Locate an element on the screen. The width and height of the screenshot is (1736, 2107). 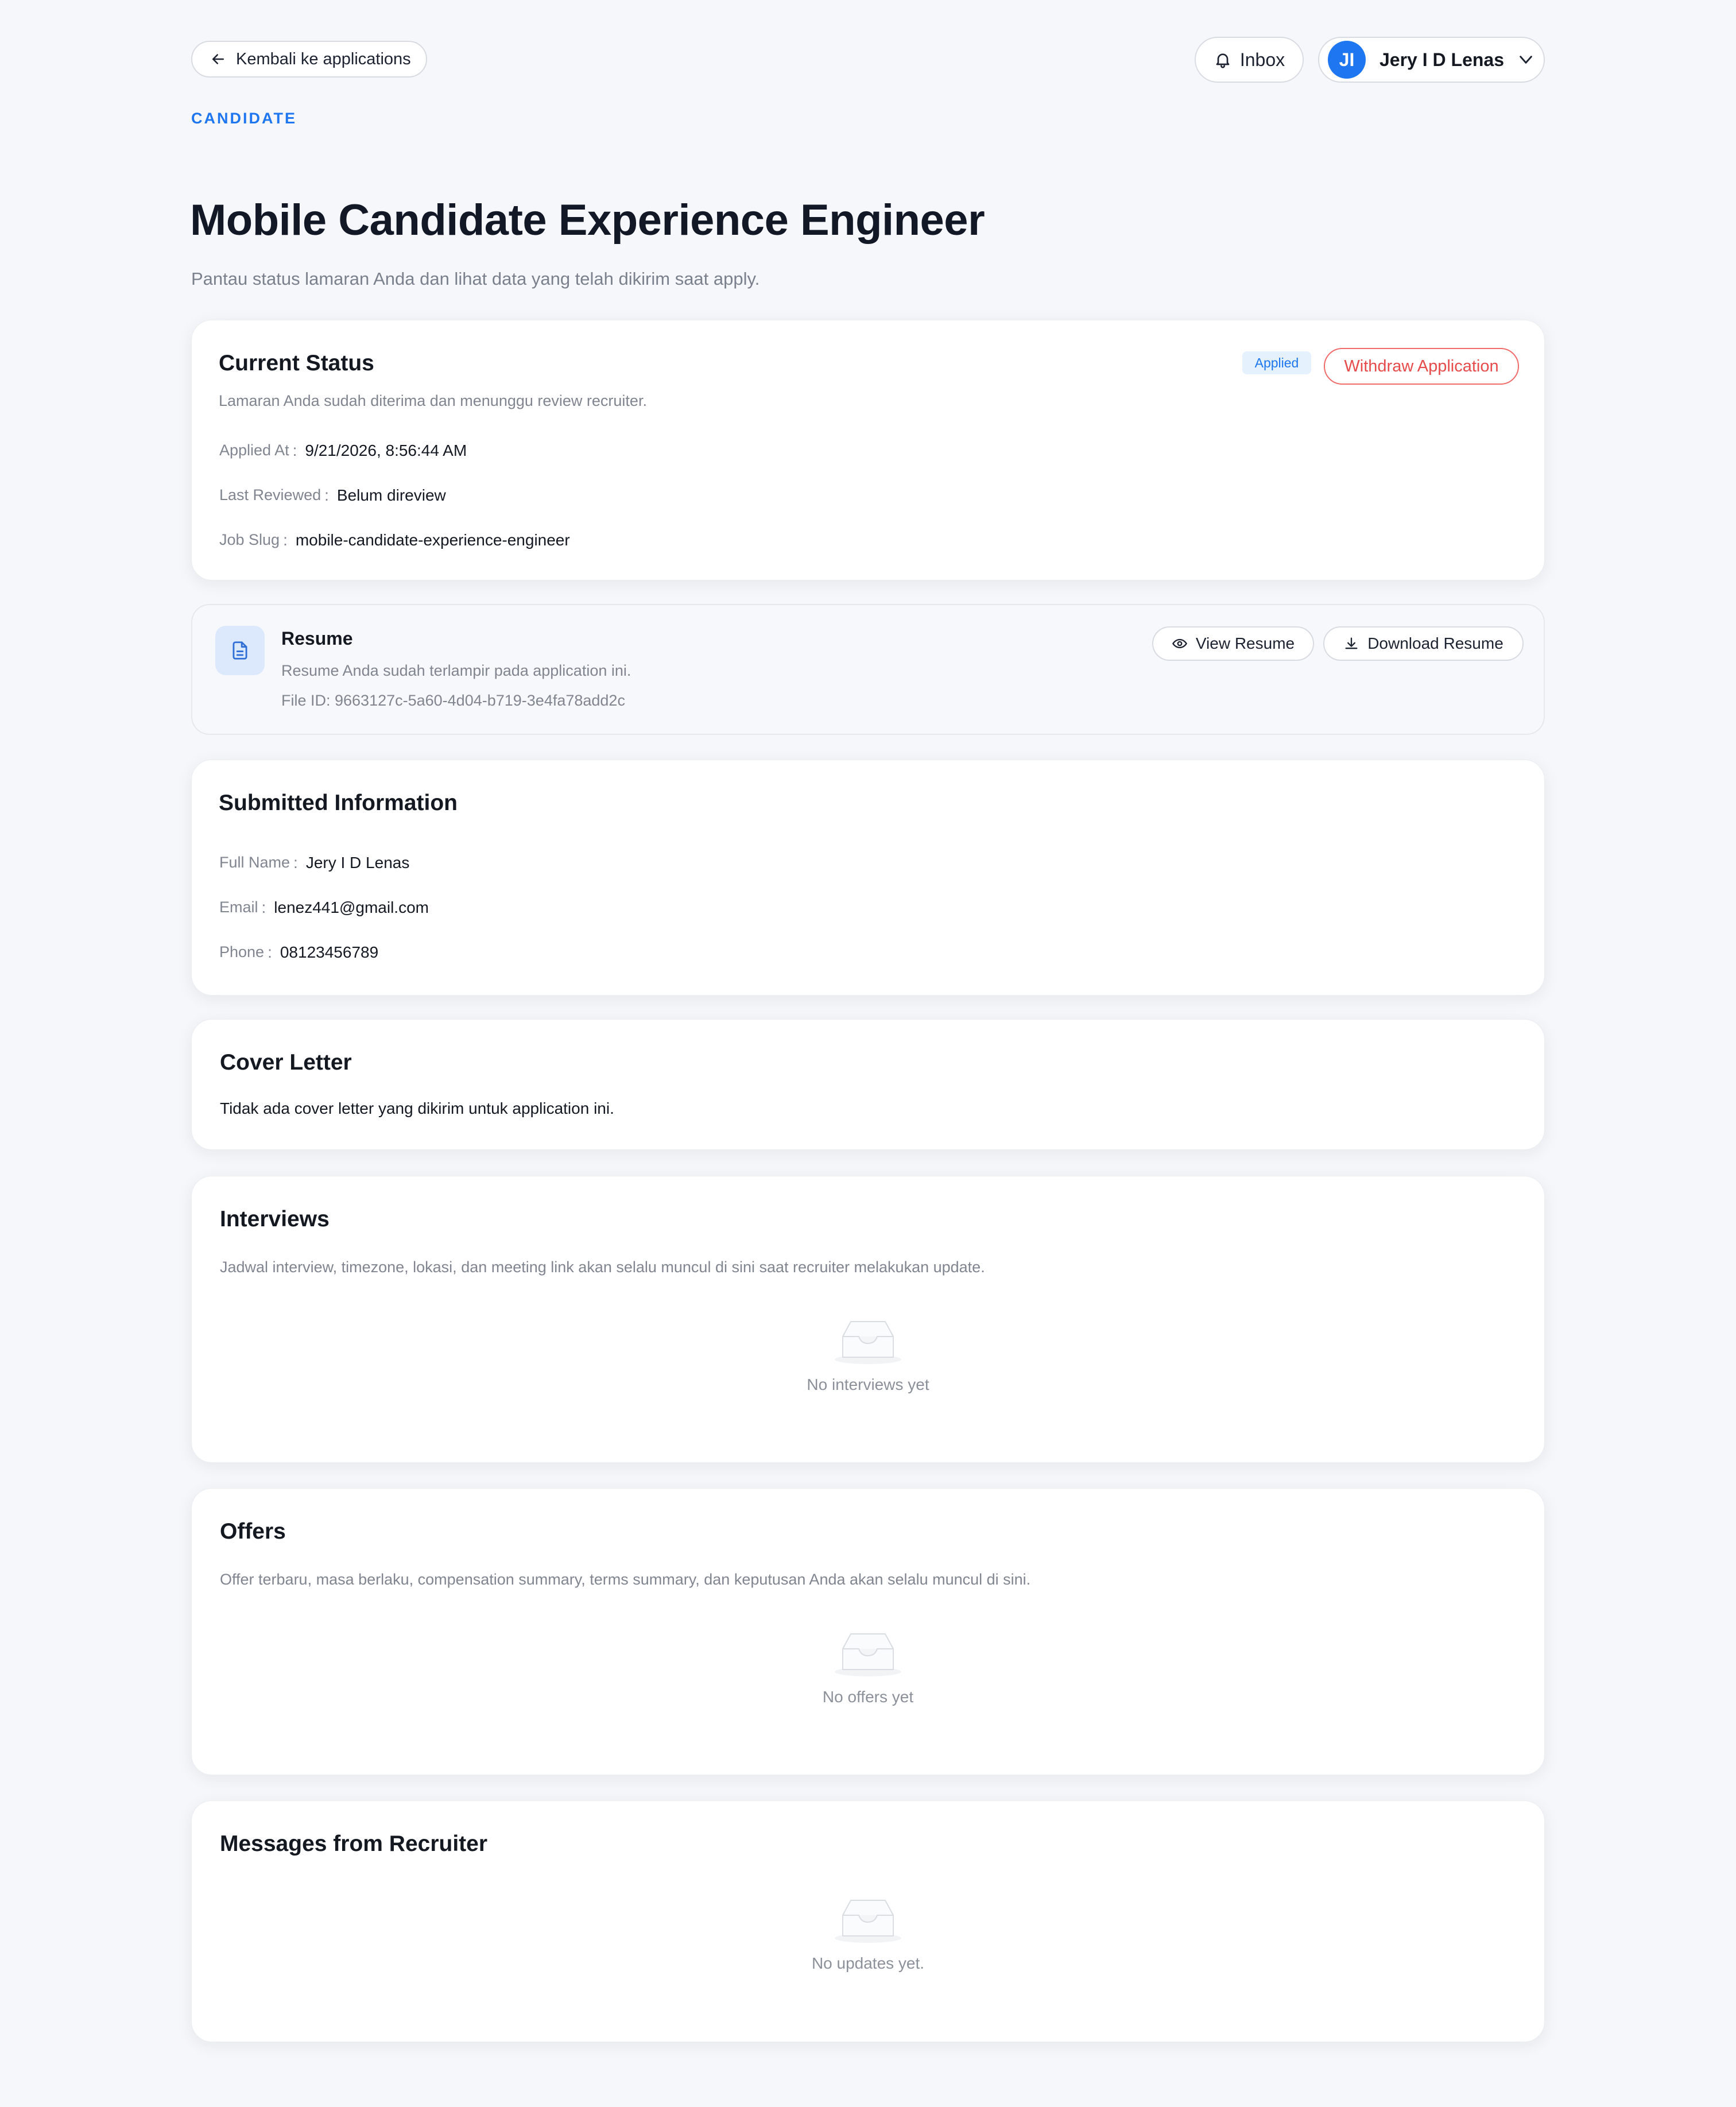
messages-empty-text: No updates yet. is located at coordinates (868, 1963).